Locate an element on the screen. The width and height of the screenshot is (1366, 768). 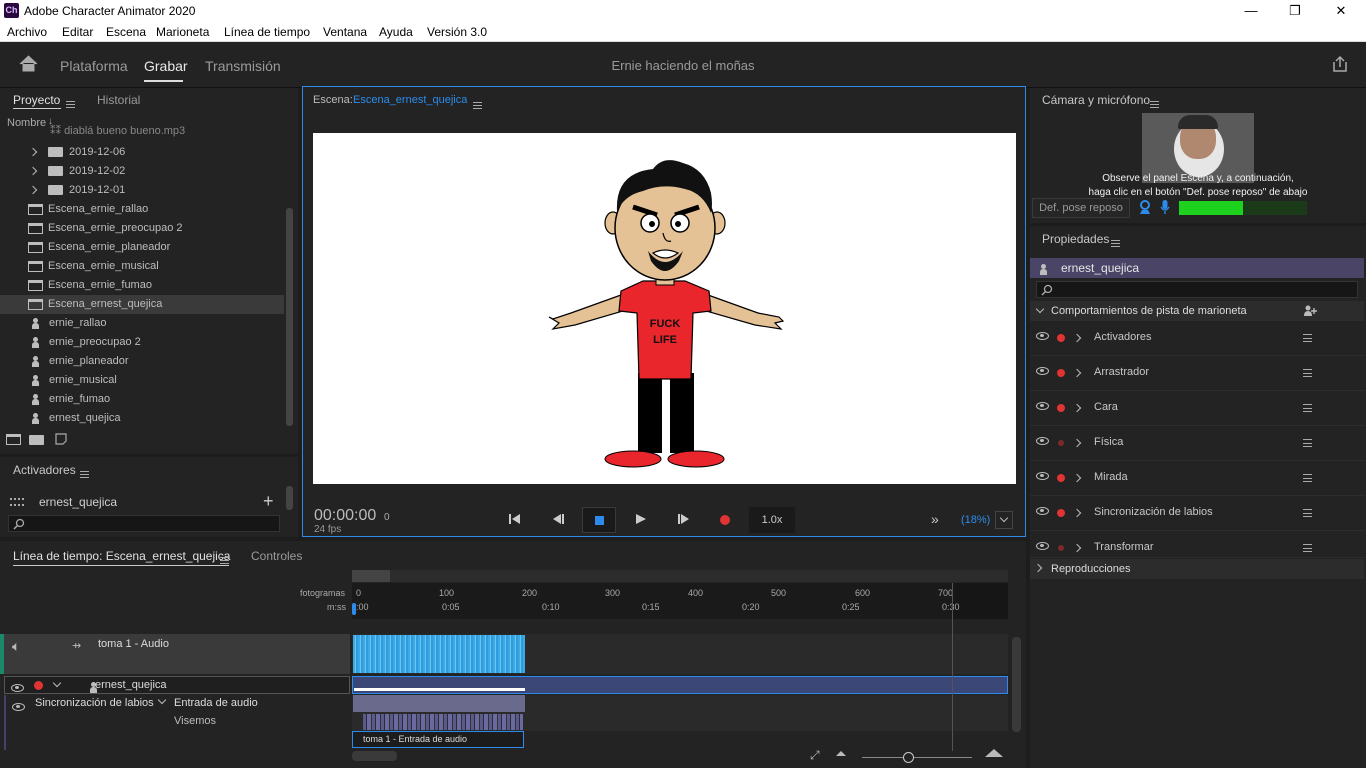
behavior-row: Arrastrador is located at coordinates (1198, 373).